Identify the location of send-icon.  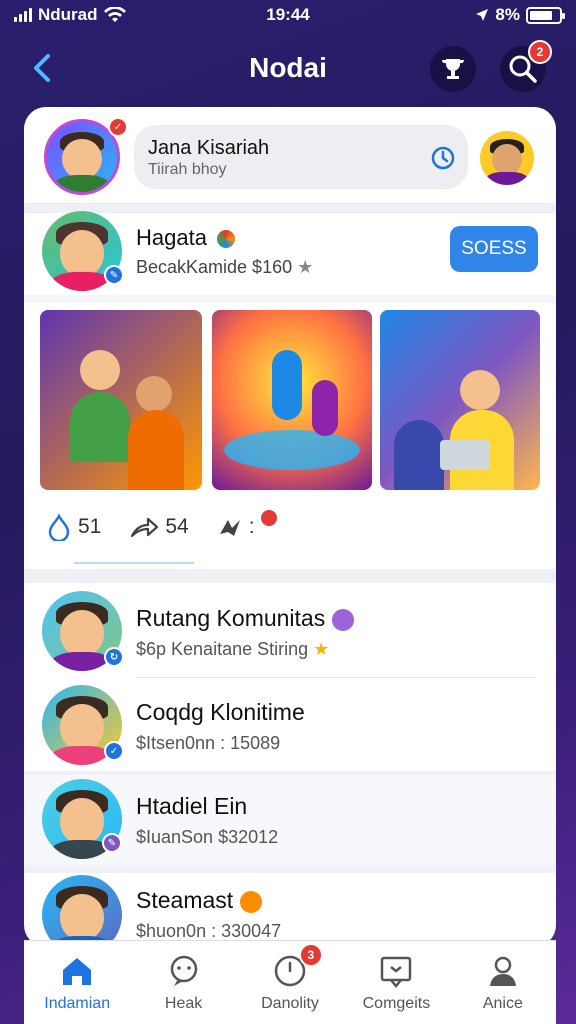
(229, 528).